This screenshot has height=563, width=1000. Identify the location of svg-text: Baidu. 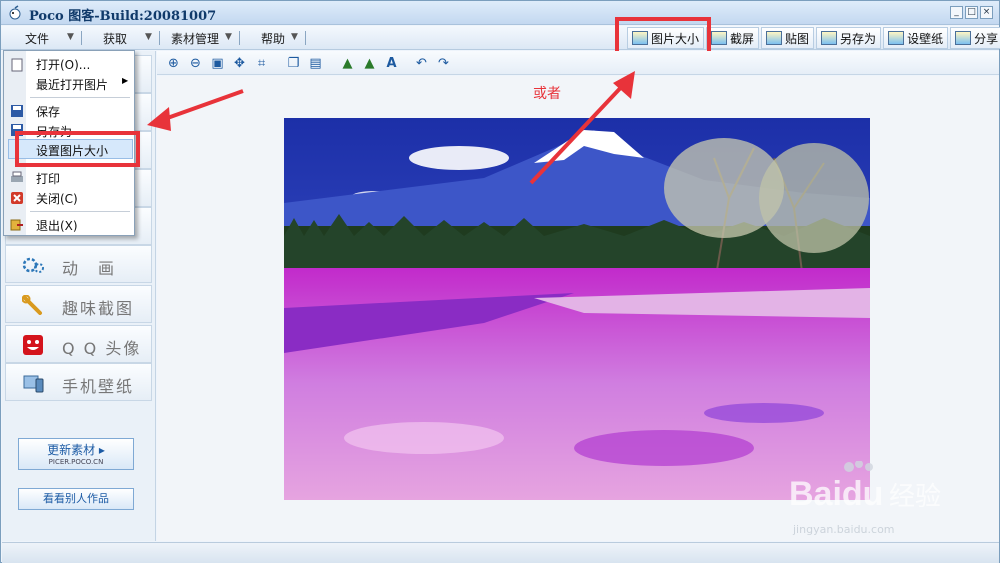
(836, 494).